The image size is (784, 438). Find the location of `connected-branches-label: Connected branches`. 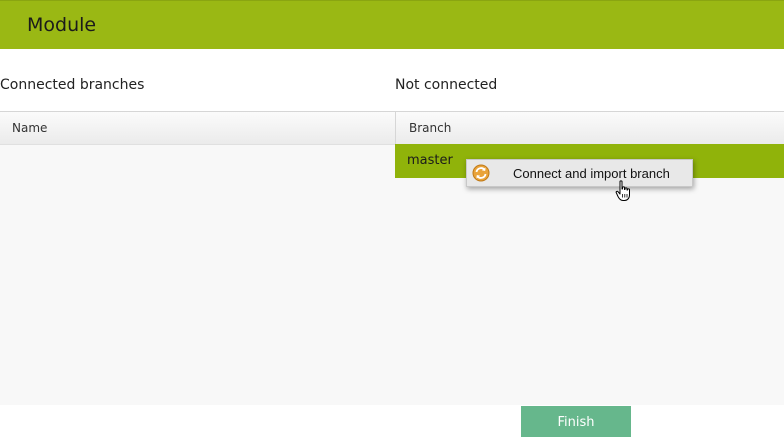

connected-branches-label: Connected branches is located at coordinates (72, 85).